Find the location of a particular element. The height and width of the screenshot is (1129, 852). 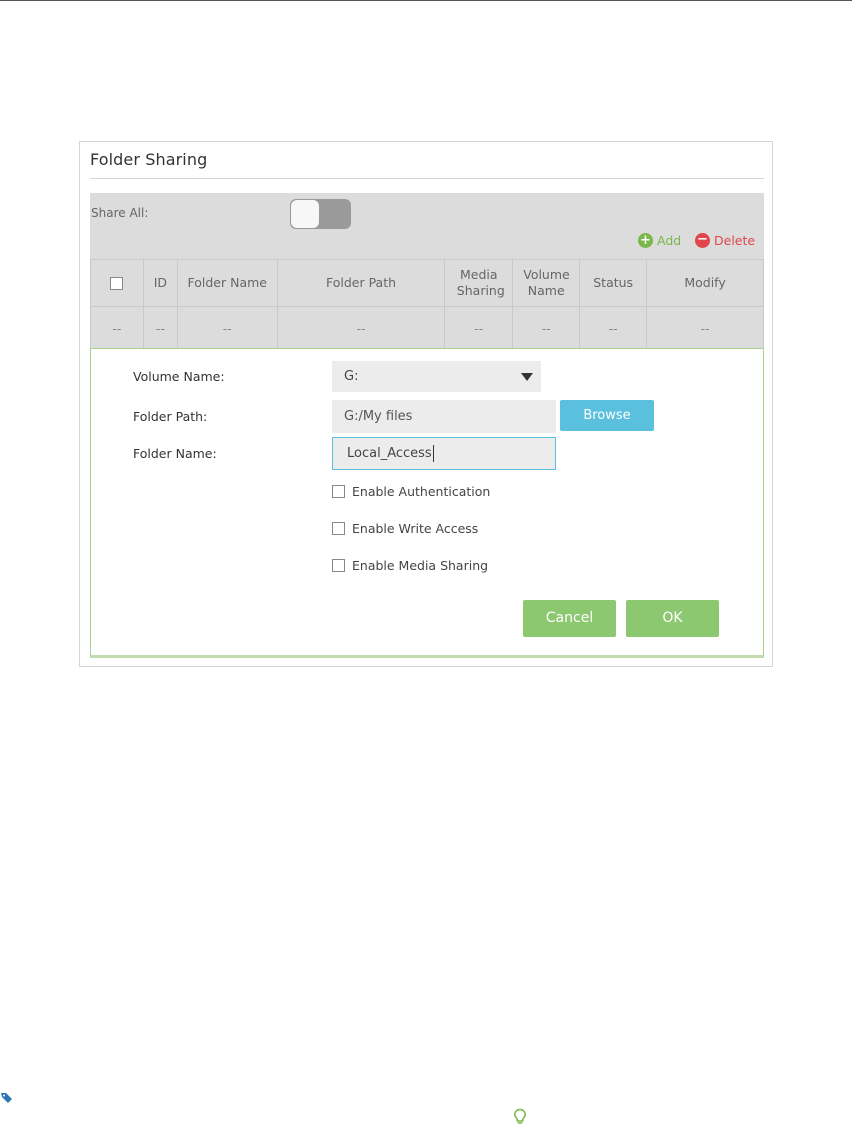

add-circle-icon: + is located at coordinates (645, 240).